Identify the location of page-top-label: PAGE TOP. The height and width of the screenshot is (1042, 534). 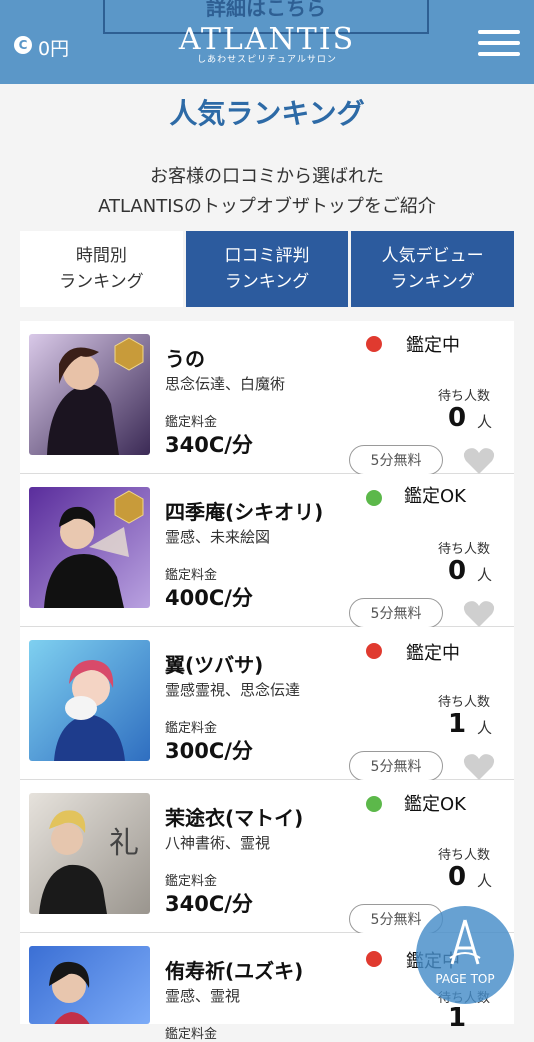
(465, 979).